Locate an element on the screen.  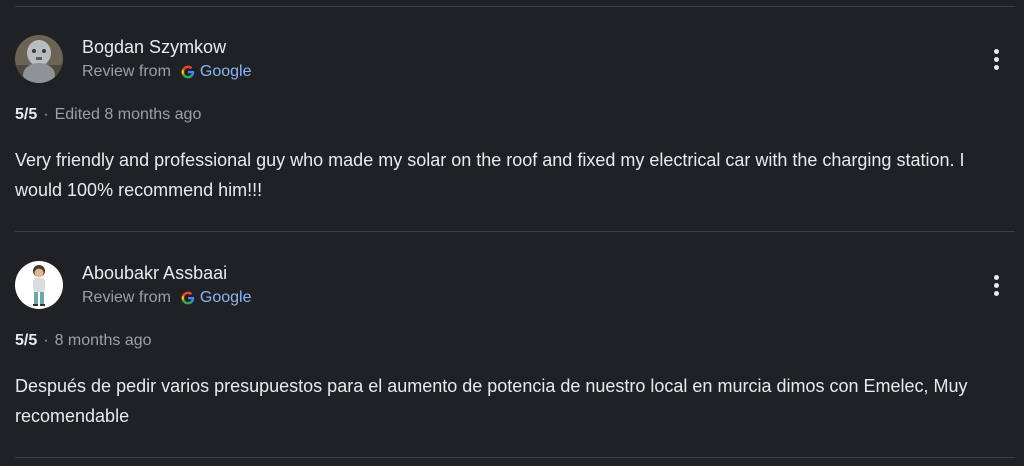
review-meta: 5/5 · Edited 8 months ago is located at coordinates (108, 115).